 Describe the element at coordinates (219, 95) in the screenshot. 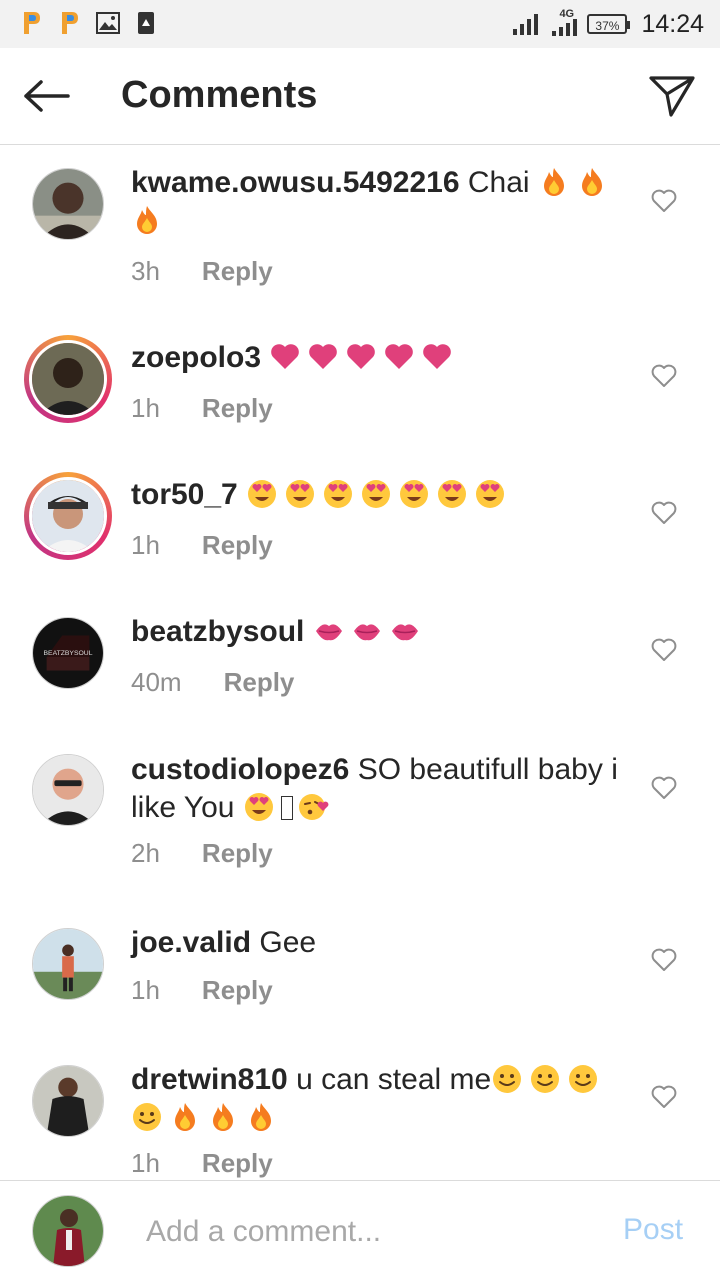

I see `page-title: Comments` at that location.